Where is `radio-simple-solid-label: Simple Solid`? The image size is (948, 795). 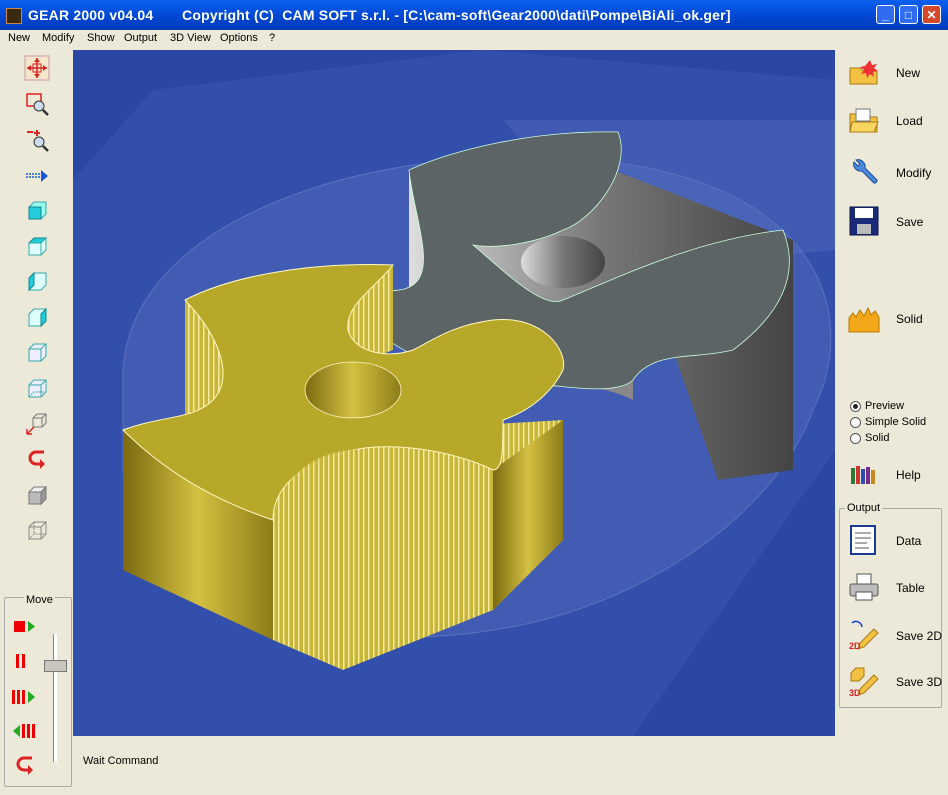
radio-simple-solid-label: Simple Solid is located at coordinates (896, 422).